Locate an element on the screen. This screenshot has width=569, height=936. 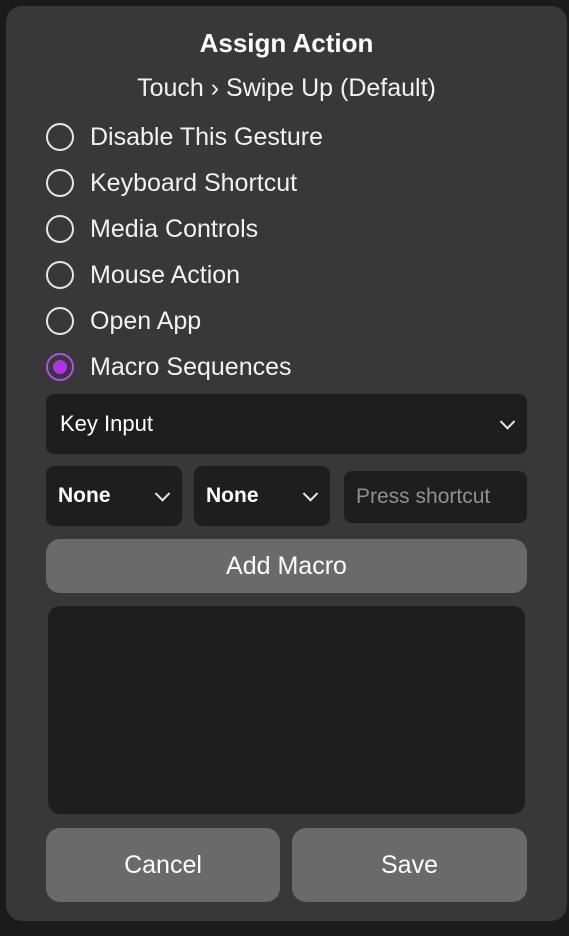
option-label: Mouse Action is located at coordinates (165, 274).